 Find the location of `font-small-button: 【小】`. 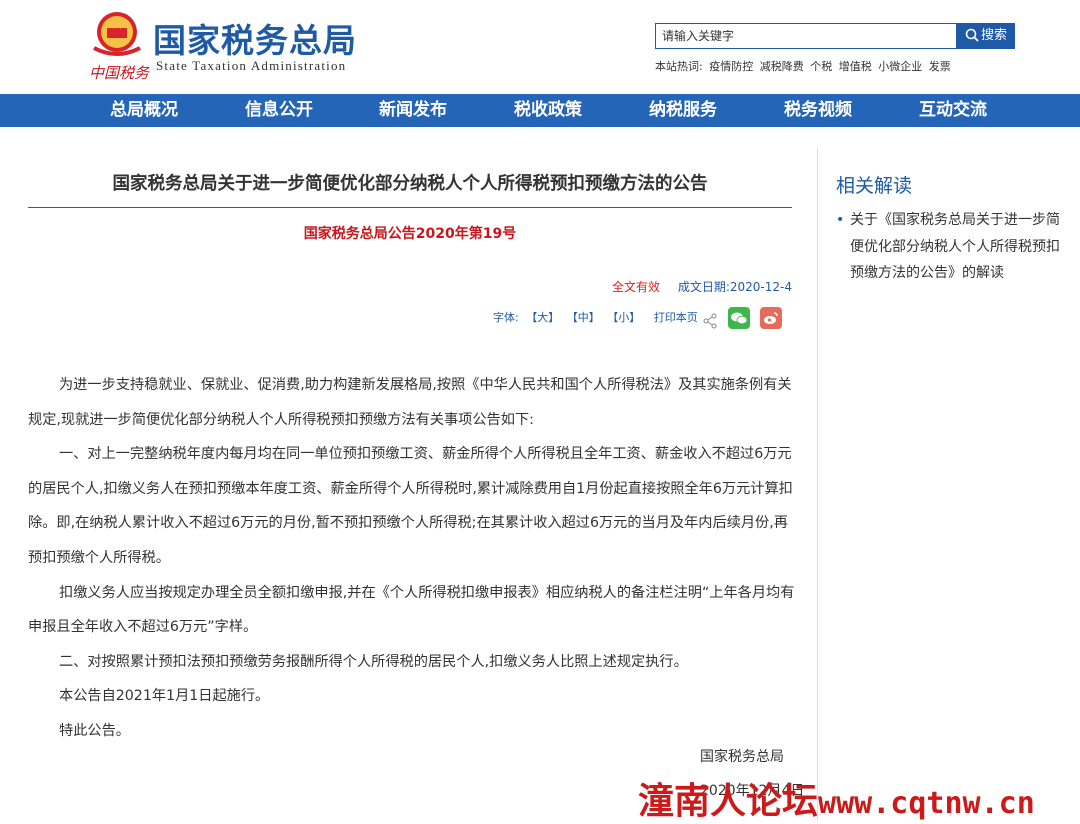

font-small-button: 【小】 is located at coordinates (623, 317).